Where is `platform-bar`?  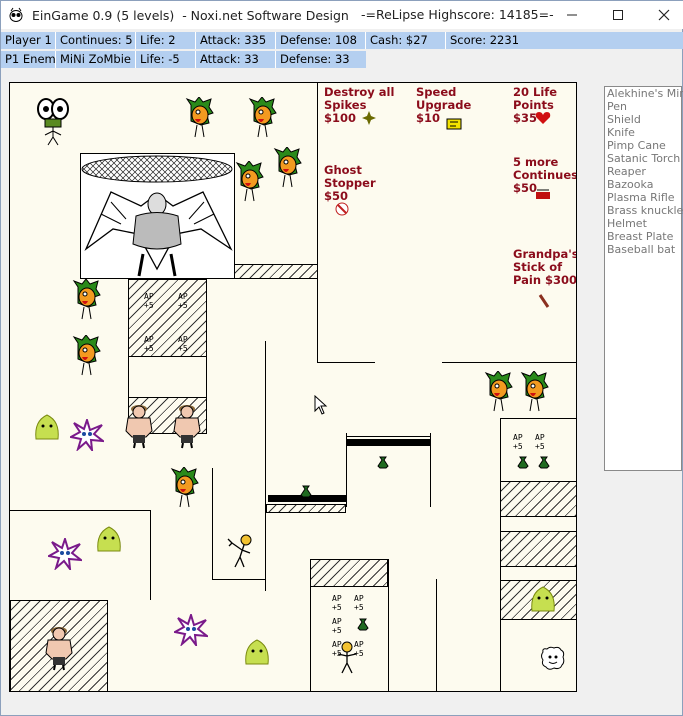
platform-bar is located at coordinates (388, 442).